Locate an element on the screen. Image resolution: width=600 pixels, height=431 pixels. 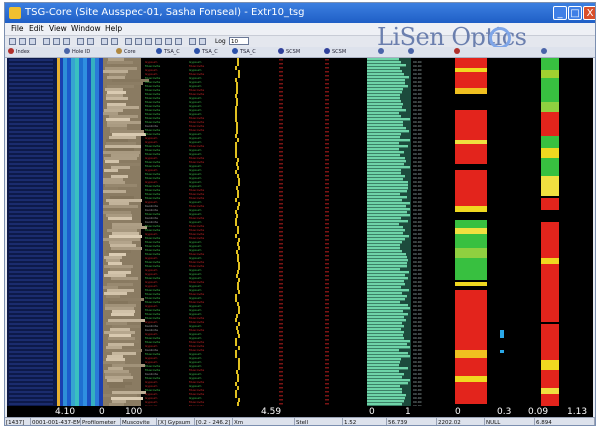
track-header-7: SCSM is located at coordinates (348, 52).